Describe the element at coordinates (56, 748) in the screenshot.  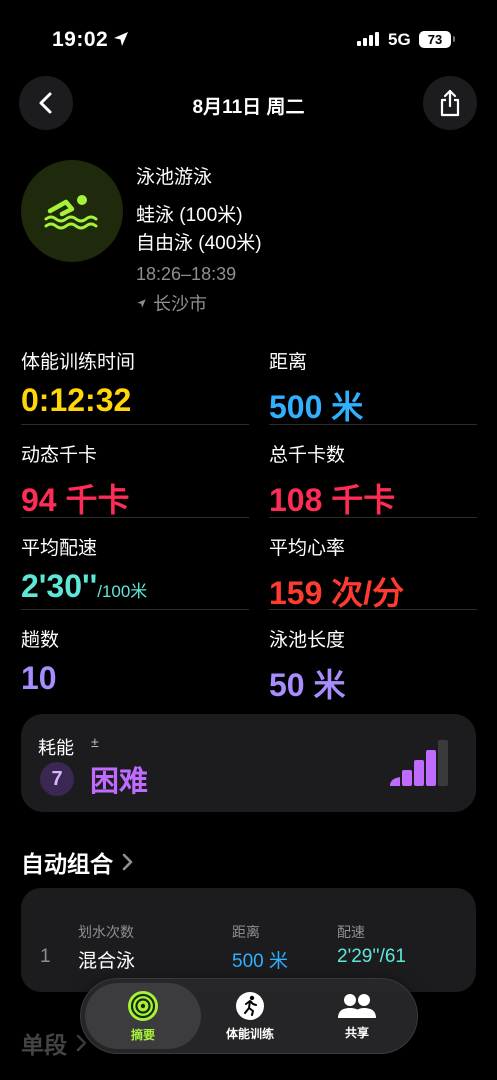
I see `effort-label: 耗能` at that location.